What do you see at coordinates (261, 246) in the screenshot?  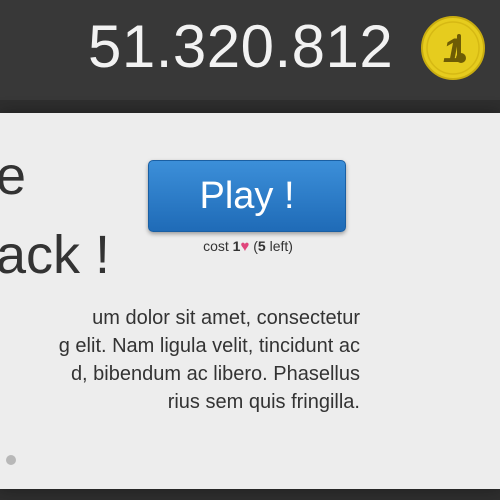 I see `lives-count: 5` at bounding box center [261, 246].